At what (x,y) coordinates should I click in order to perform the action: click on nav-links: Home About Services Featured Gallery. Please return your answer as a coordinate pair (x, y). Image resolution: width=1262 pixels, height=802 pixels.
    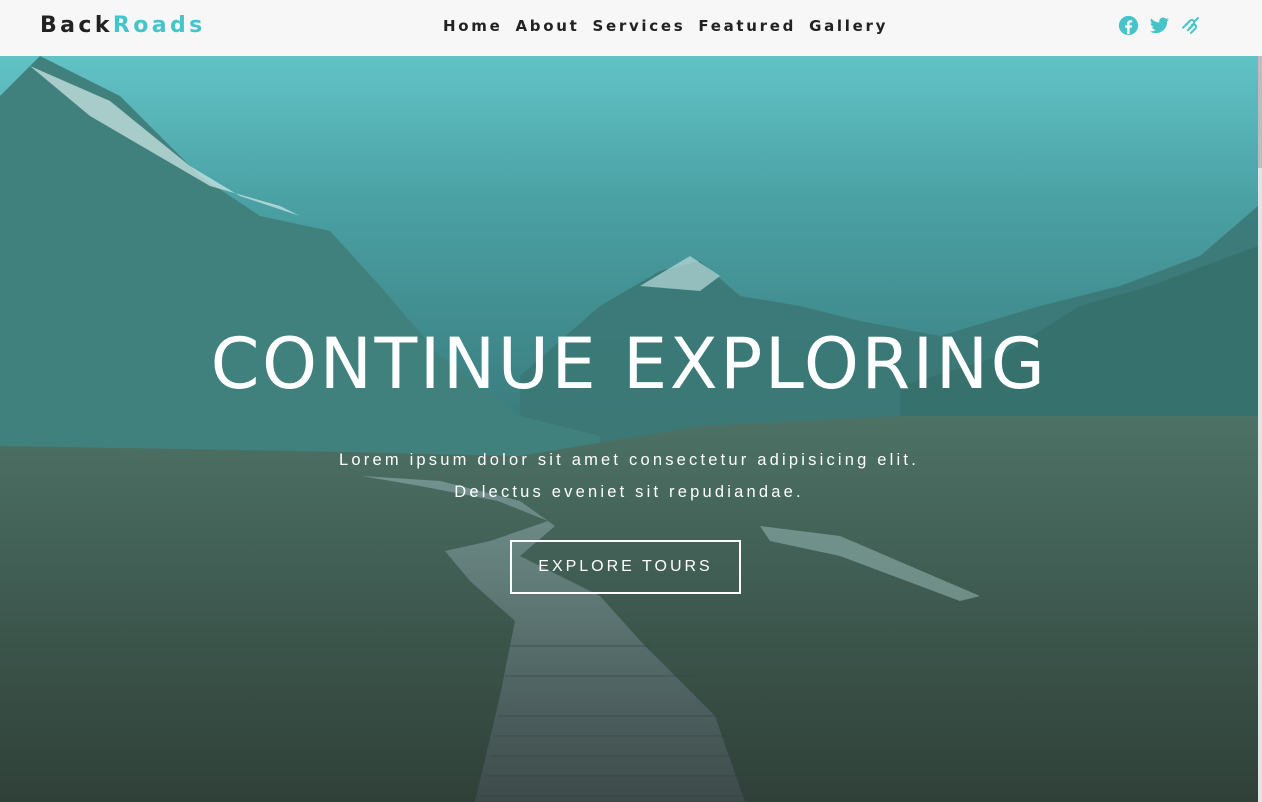
    Looking at the image, I should click on (665, 26).